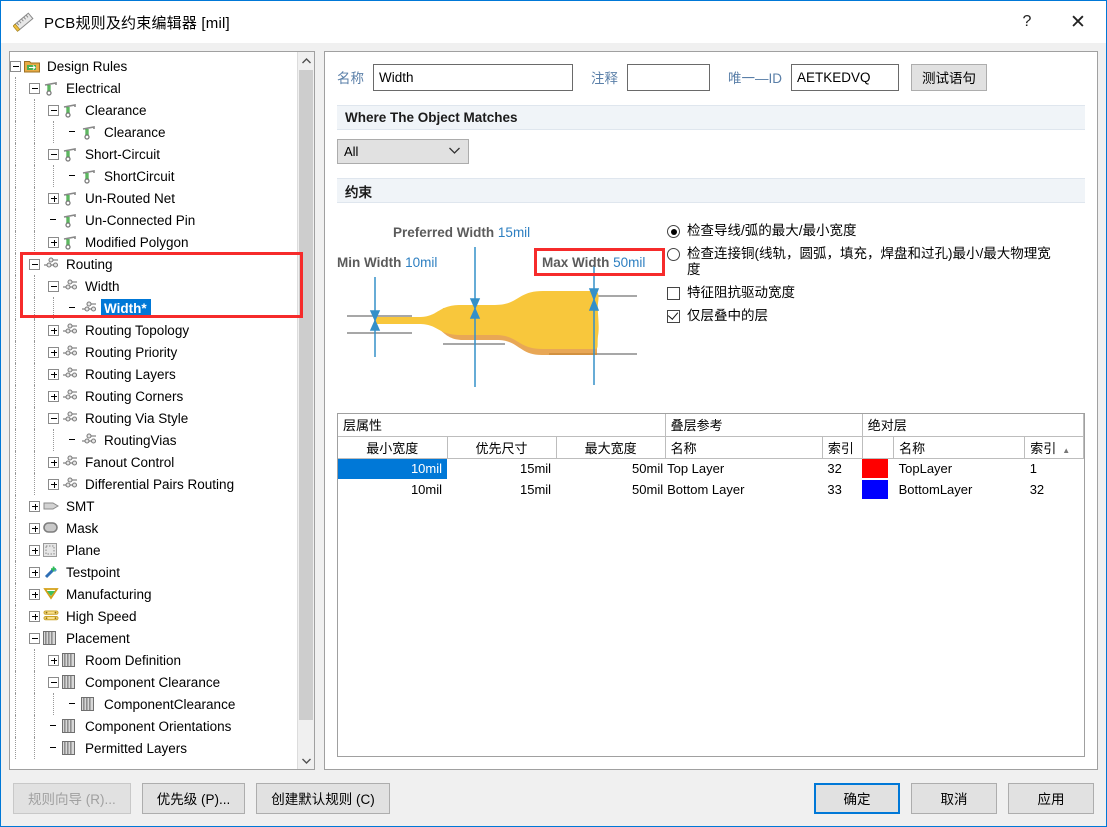  What do you see at coordinates (668, 77) in the screenshot?
I see `comment-input` at bounding box center [668, 77].